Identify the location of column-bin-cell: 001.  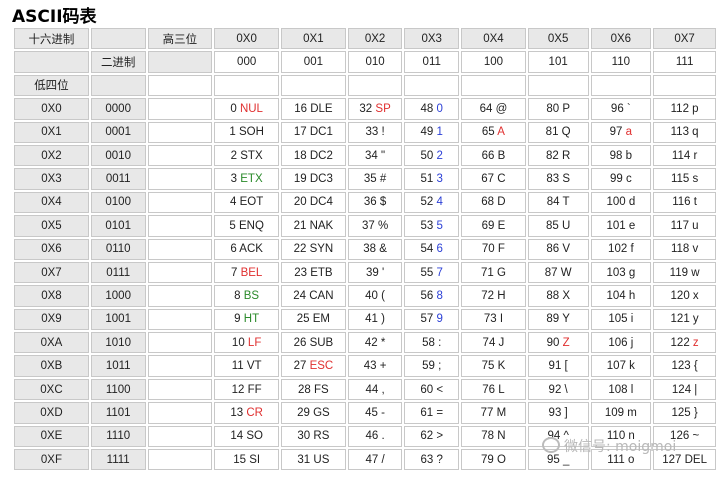
(313, 62).